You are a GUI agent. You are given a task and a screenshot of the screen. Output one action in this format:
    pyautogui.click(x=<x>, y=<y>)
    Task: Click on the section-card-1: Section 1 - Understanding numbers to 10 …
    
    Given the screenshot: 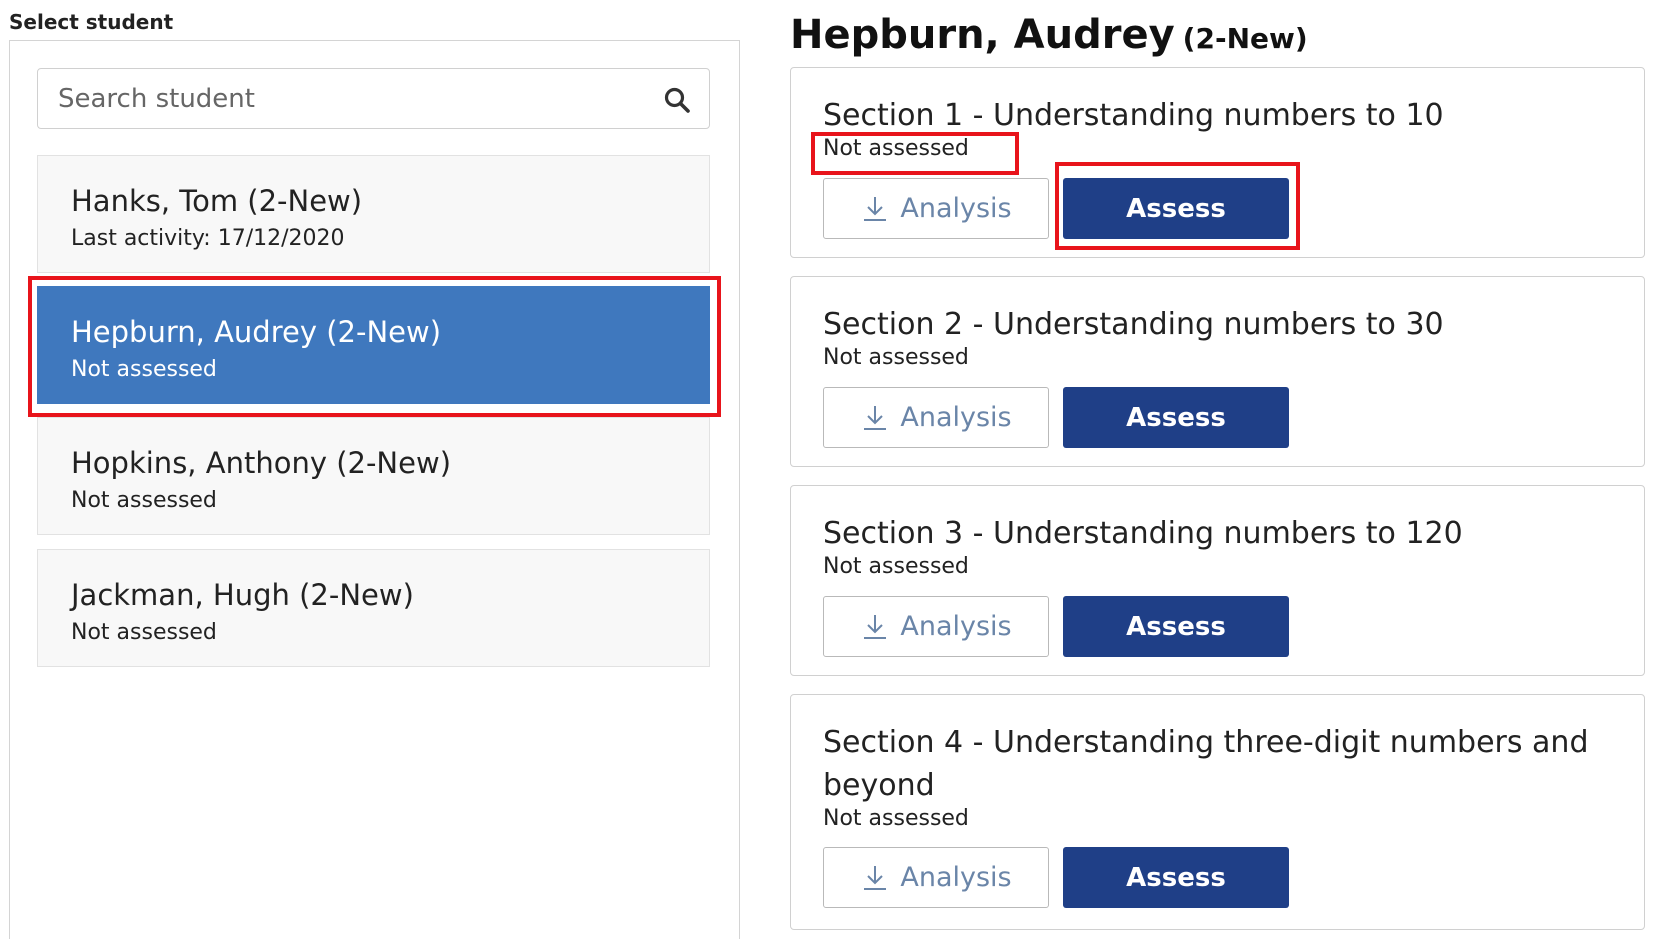 What is the action you would take?
    pyautogui.click(x=1217, y=162)
    